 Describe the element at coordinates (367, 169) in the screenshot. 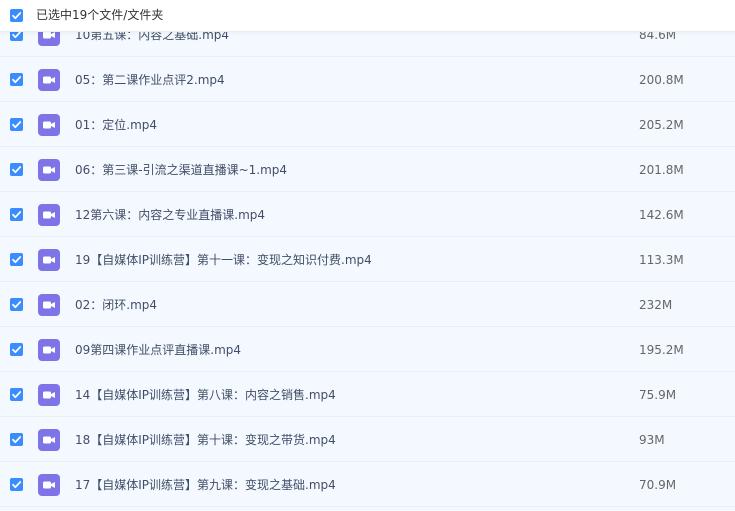

I see `file-row: 06：第三课-引流之渠道直播课~1.mp4 201.8M` at that location.